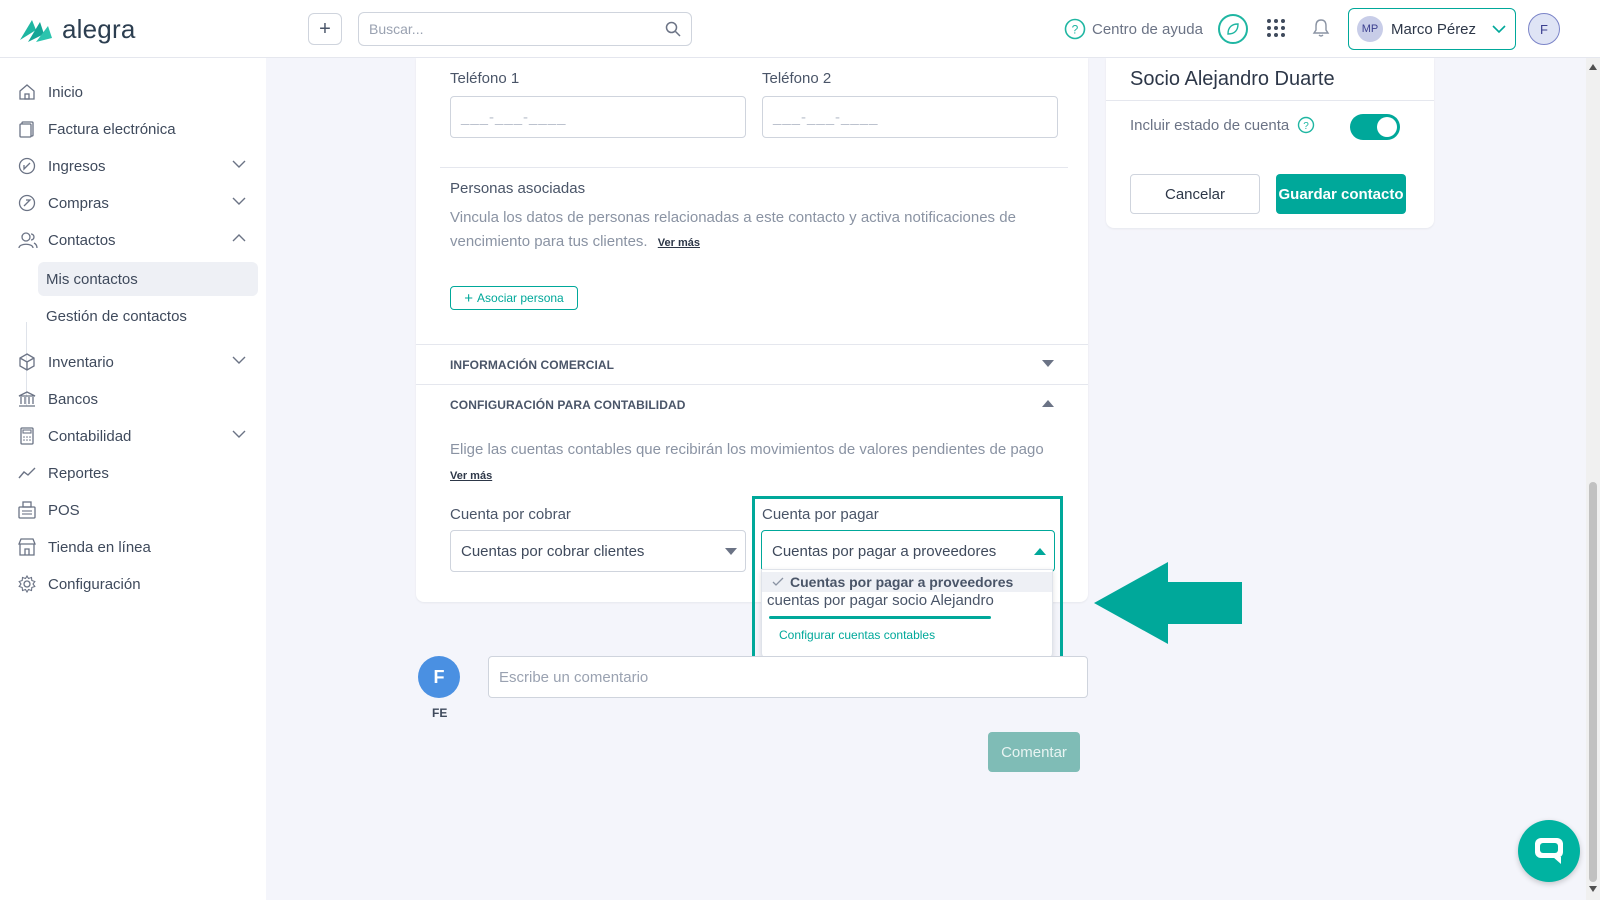  What do you see at coordinates (1593, 67) in the screenshot?
I see `scroll-up-icon` at bounding box center [1593, 67].